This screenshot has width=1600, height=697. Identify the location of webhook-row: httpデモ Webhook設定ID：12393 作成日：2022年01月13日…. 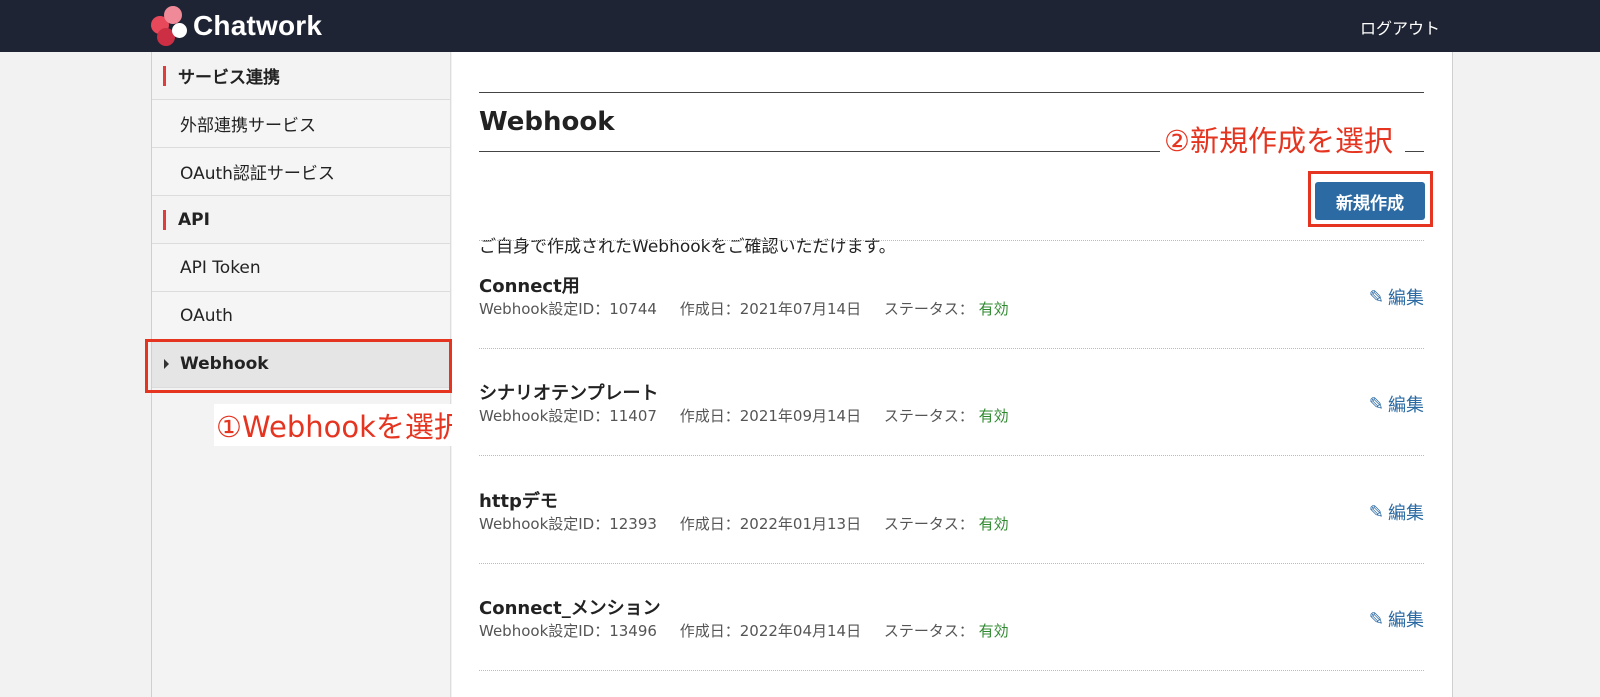
(951, 517).